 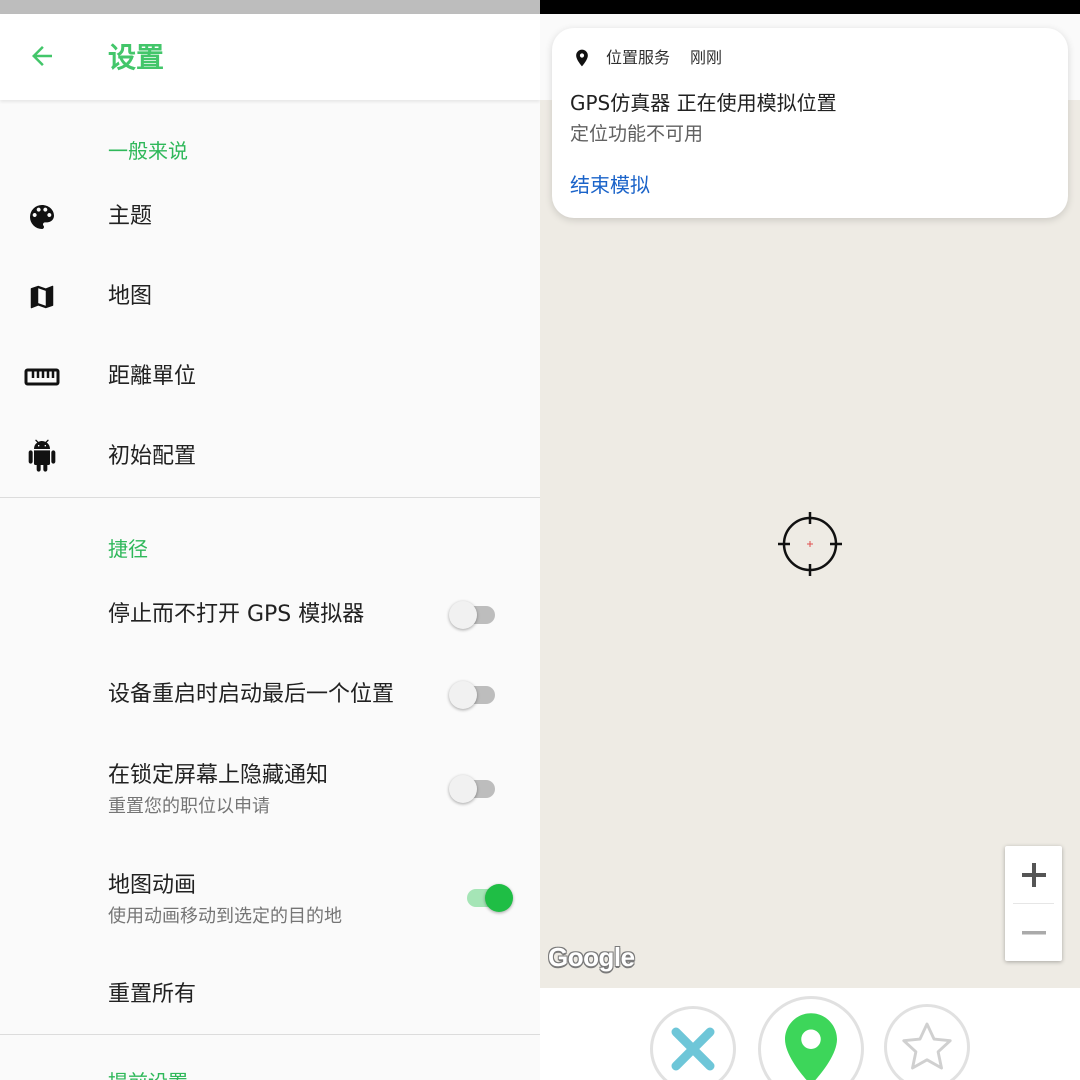 What do you see at coordinates (270, 297) in the screenshot?
I see `settings-item-map: 地图` at bounding box center [270, 297].